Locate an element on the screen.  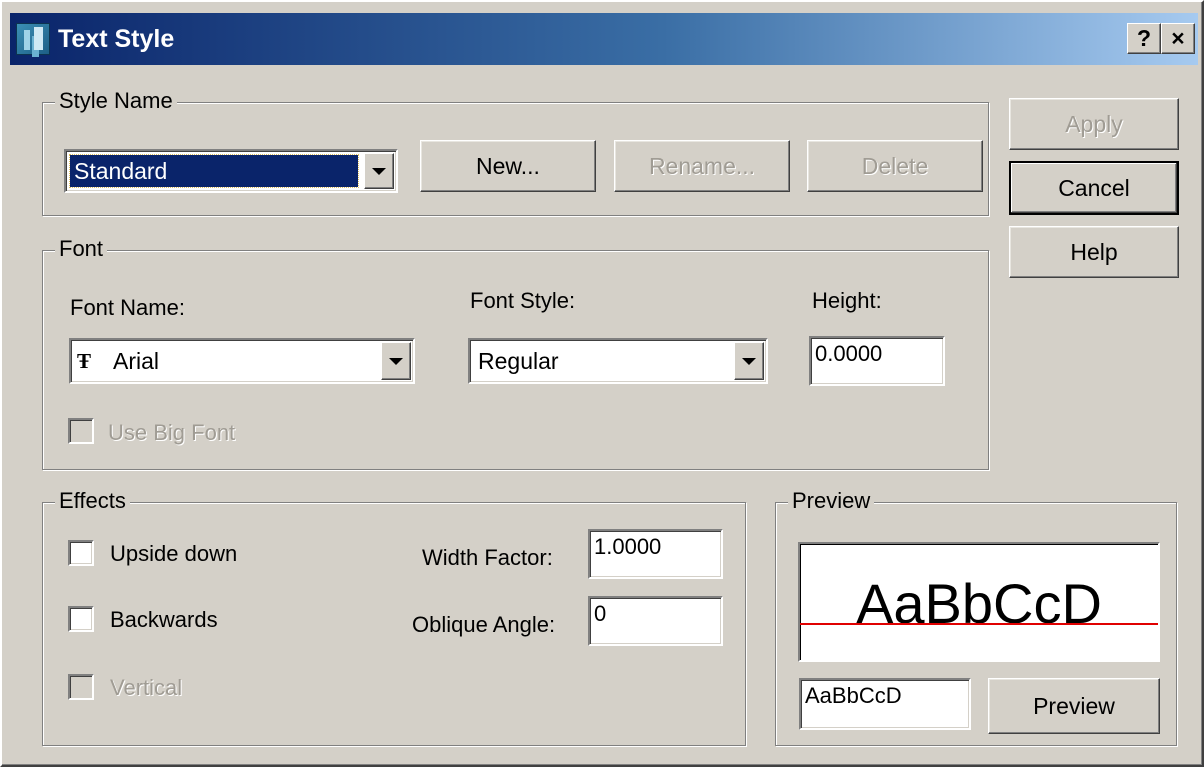
height-field: 0.0000 is located at coordinates (877, 361).